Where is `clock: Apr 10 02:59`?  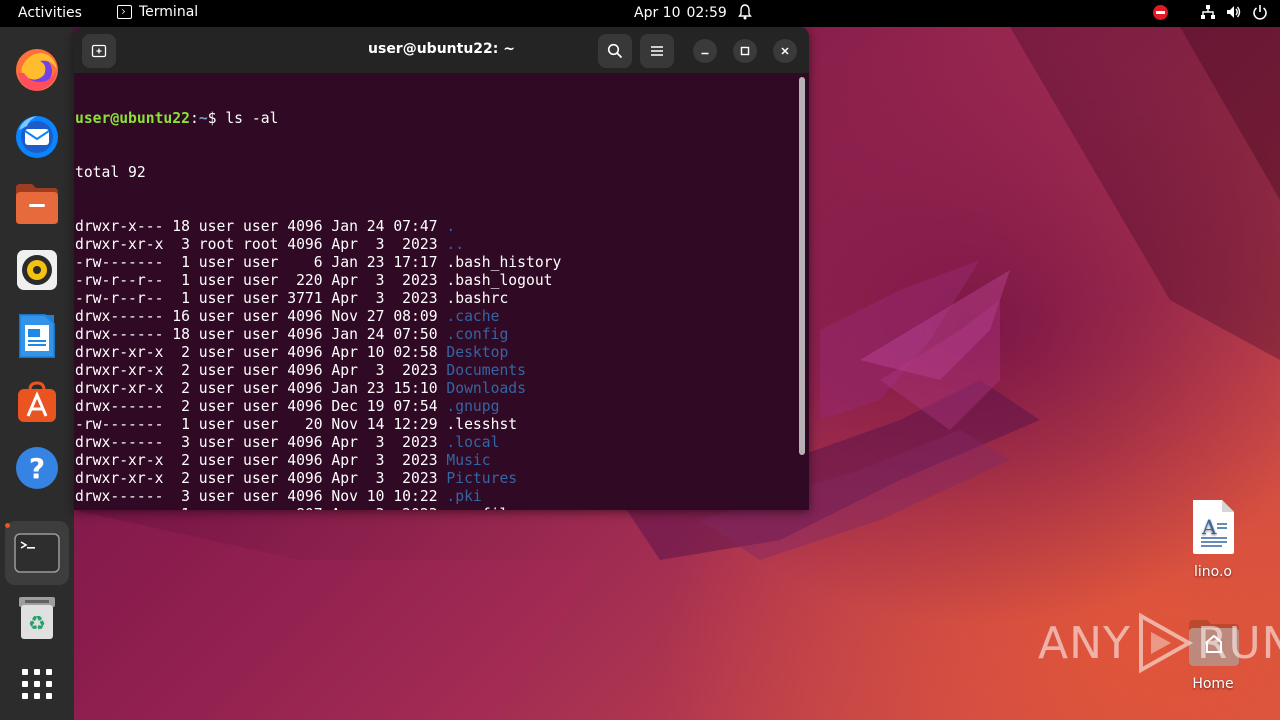
clock: Apr 10 02:59 is located at coordinates (680, 13).